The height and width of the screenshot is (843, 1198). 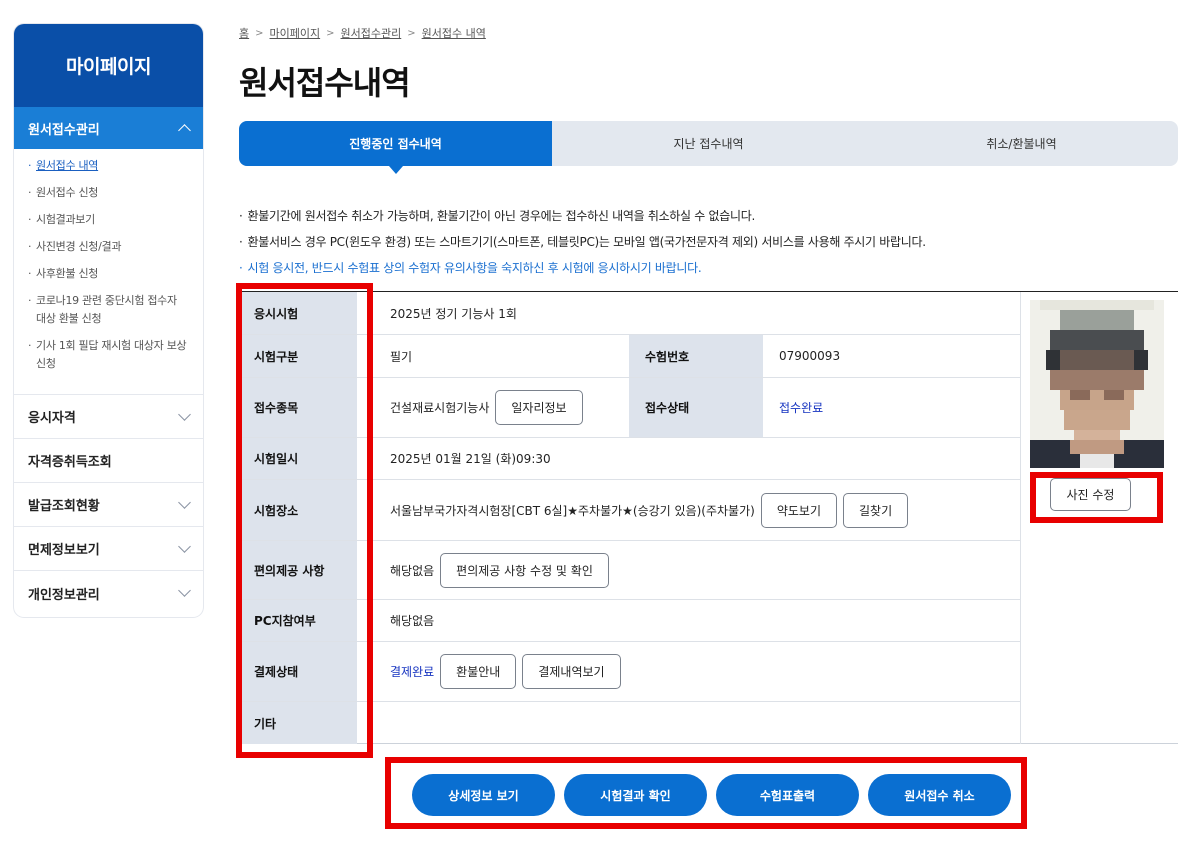 What do you see at coordinates (298, 458) in the screenshot?
I see `date-label: 시험일시` at bounding box center [298, 458].